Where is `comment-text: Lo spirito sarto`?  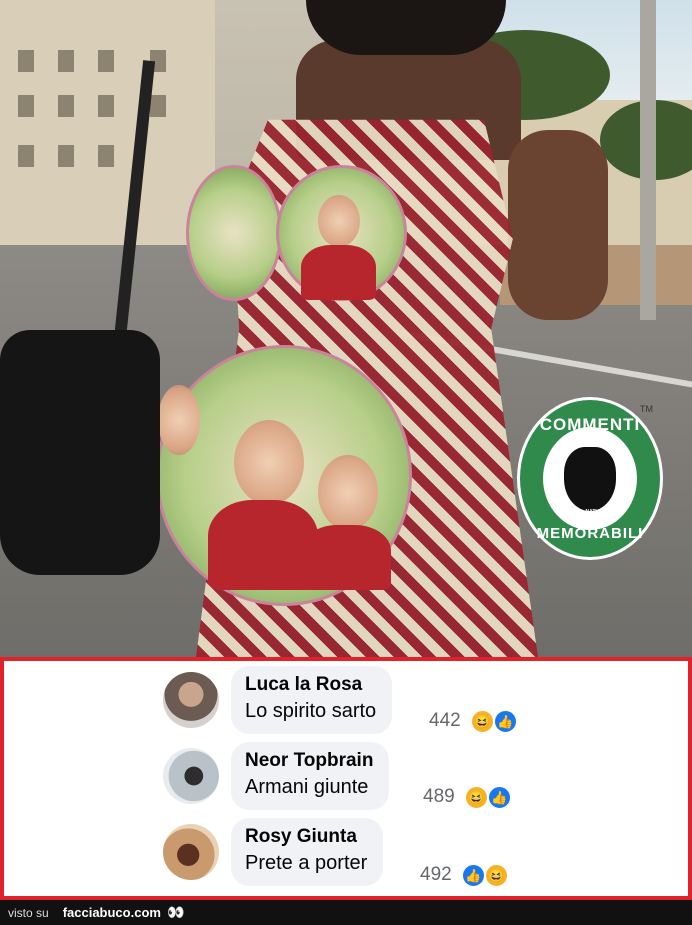
comment-text: Lo spirito sarto is located at coordinates (311, 711).